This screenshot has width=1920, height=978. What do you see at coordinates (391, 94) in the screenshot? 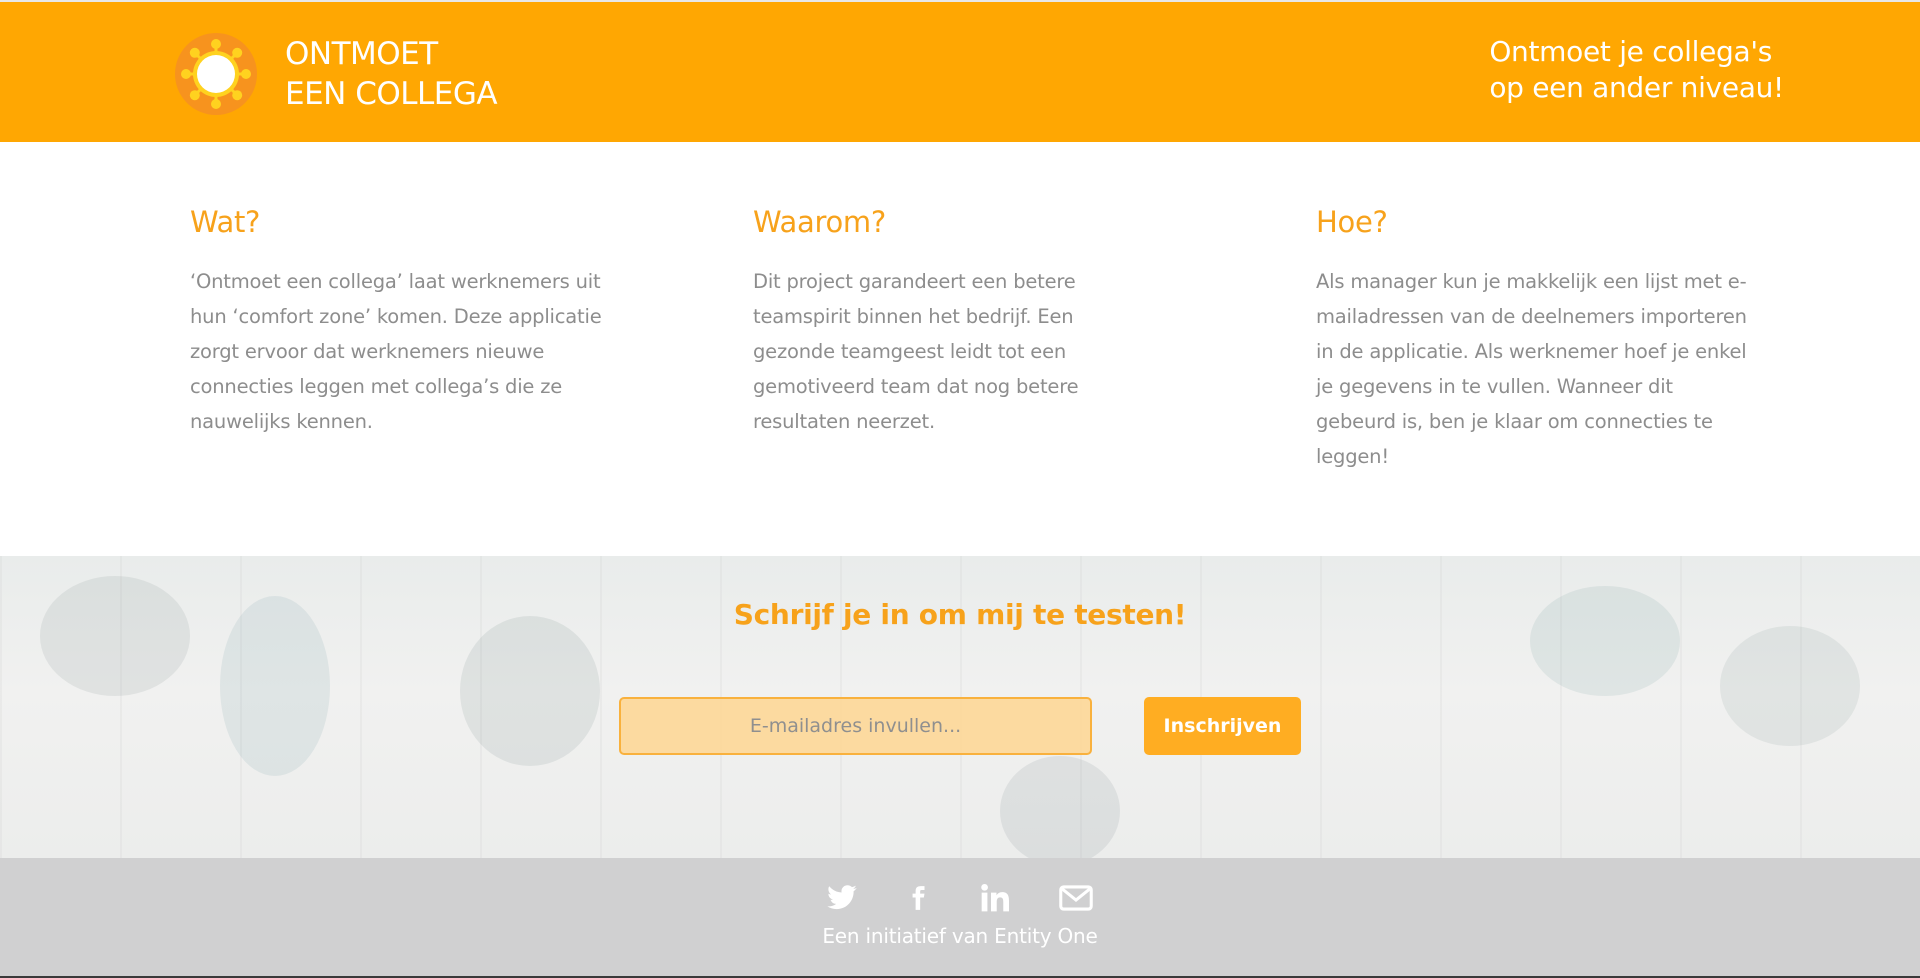
I see `logo-line-2: EEN COLLEGA` at bounding box center [391, 94].